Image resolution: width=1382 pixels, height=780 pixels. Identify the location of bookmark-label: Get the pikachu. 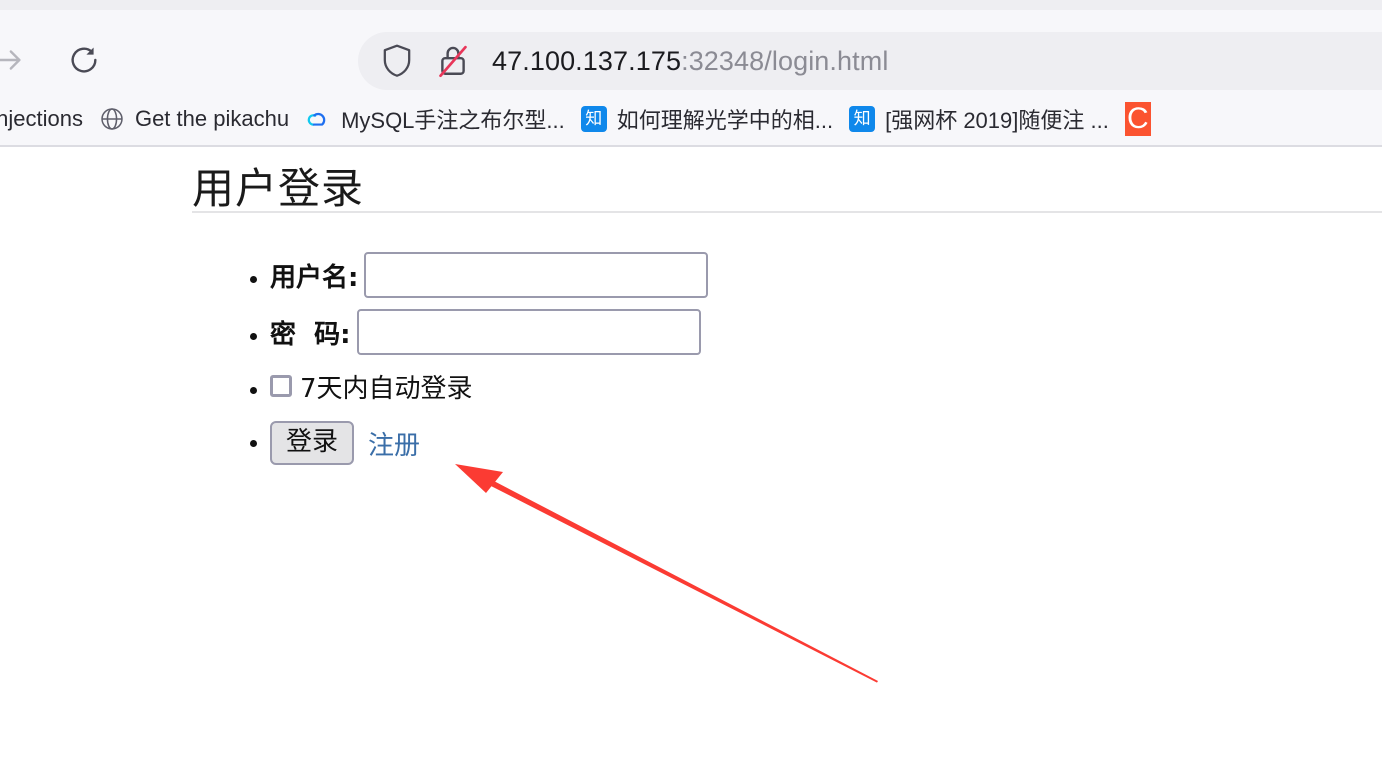
(212, 118).